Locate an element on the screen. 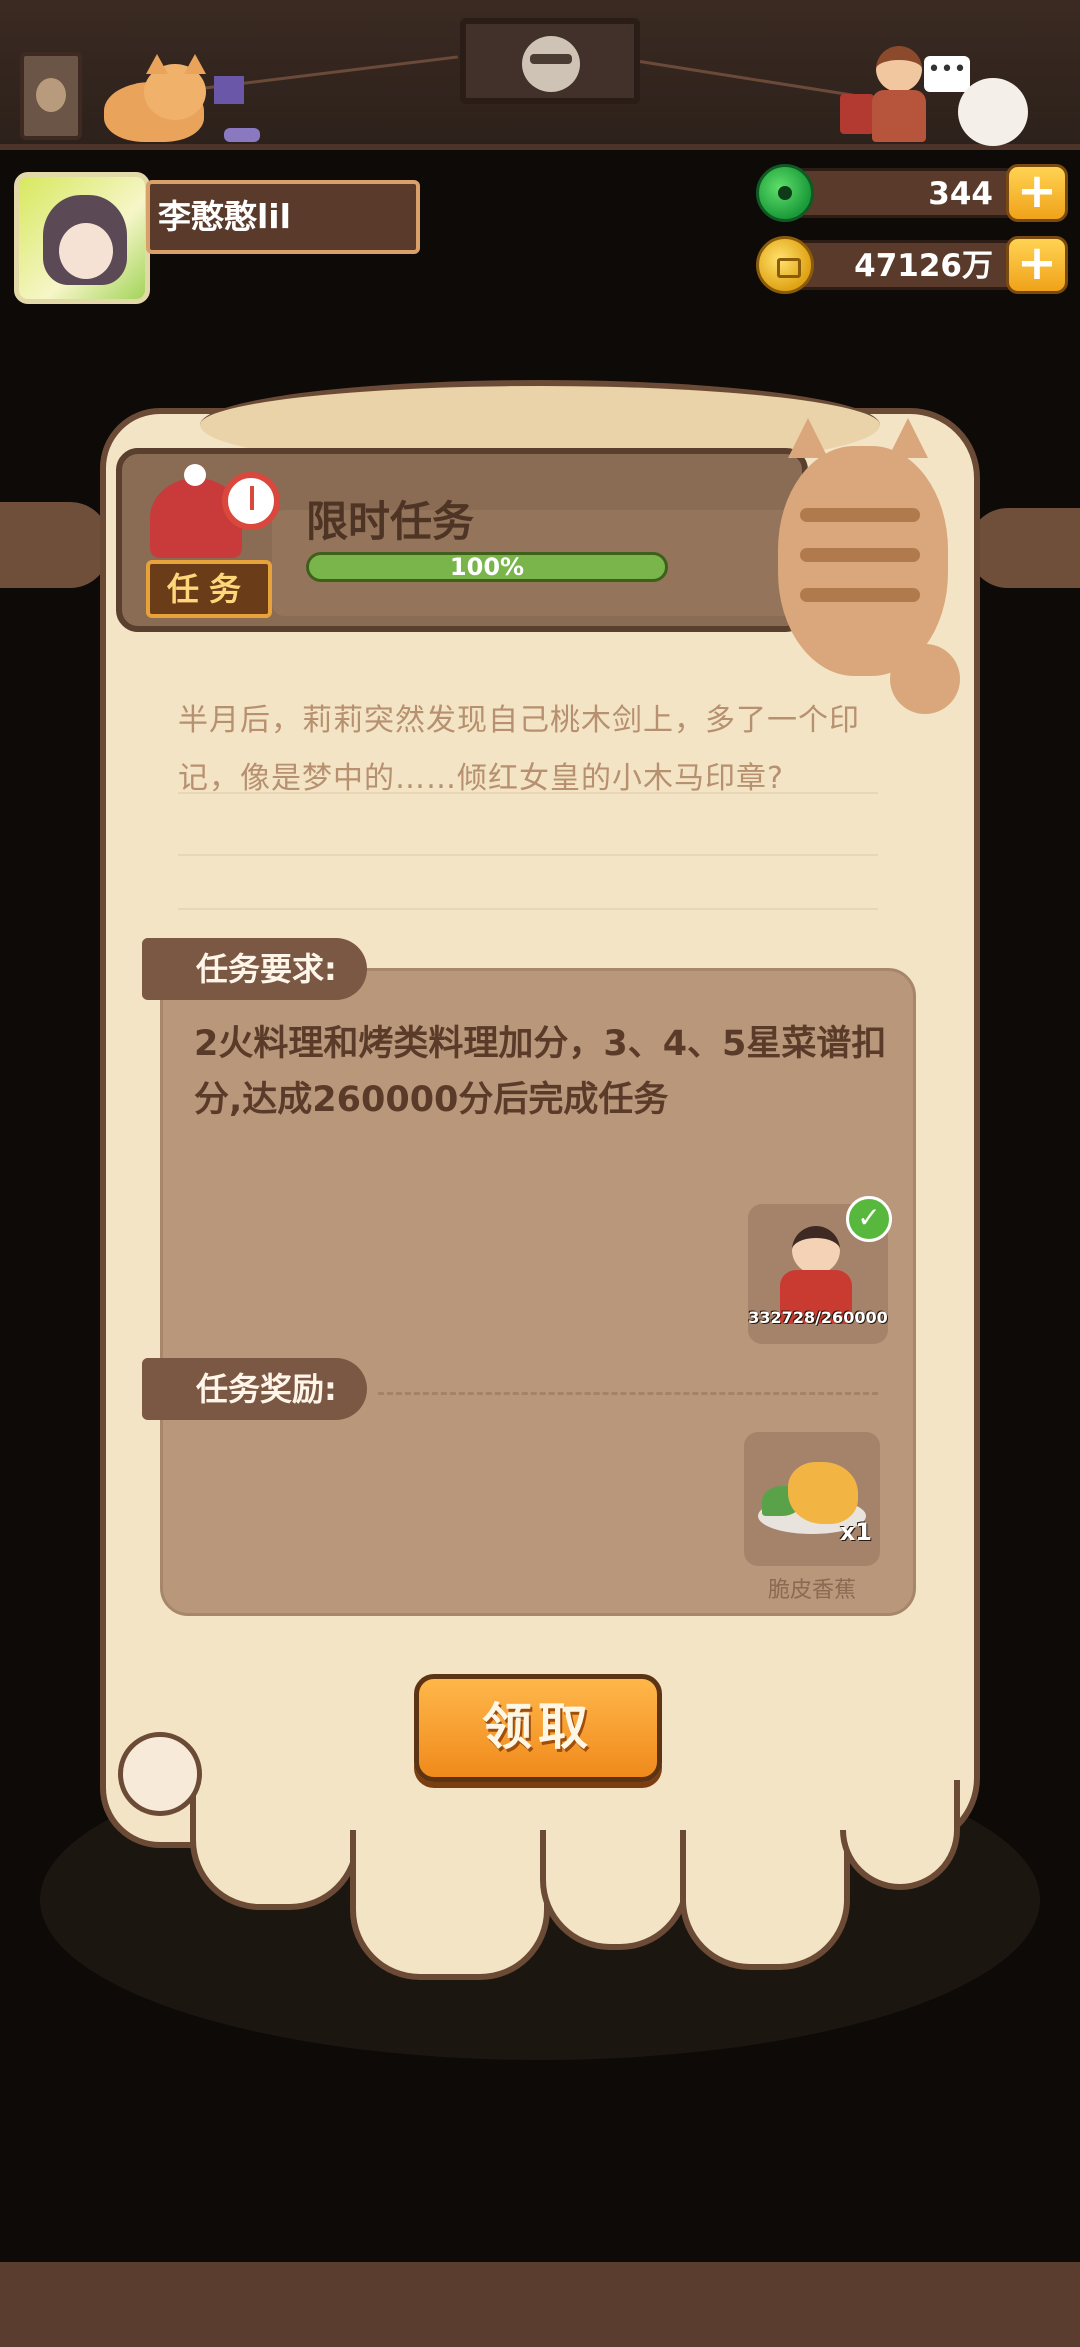  dough-ball is located at coordinates (160, 1774).